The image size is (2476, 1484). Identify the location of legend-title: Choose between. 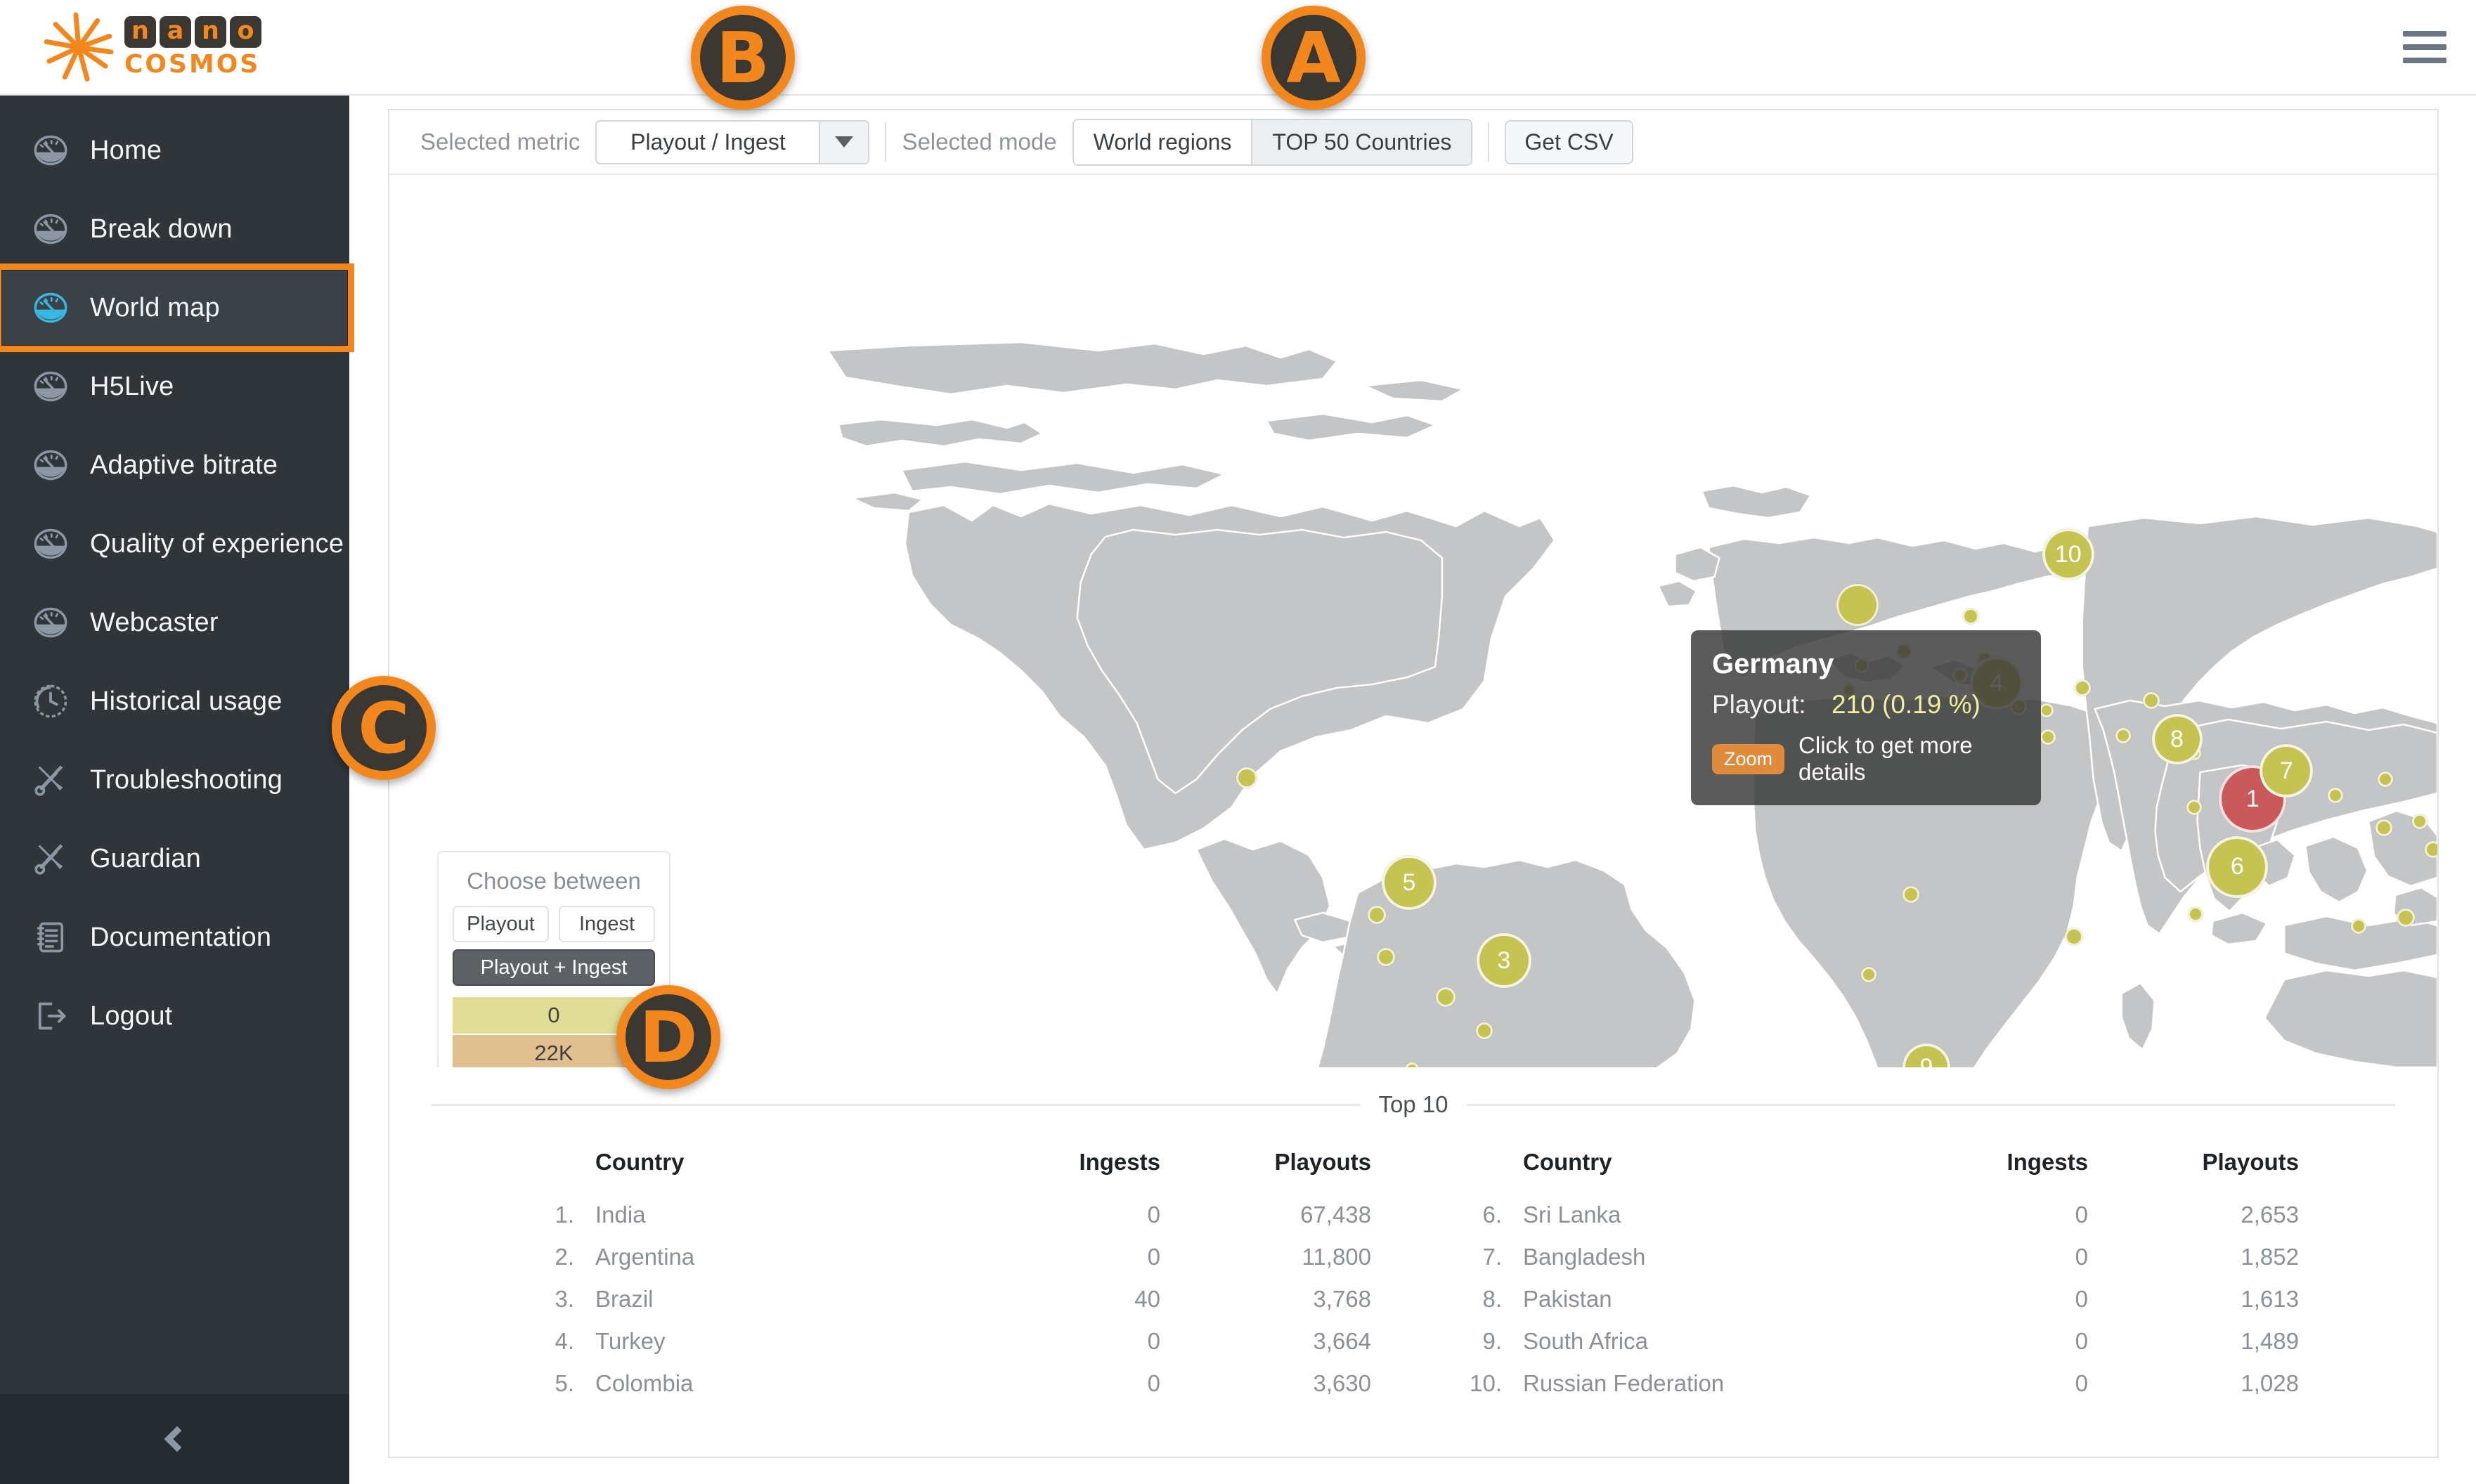
(554, 881).